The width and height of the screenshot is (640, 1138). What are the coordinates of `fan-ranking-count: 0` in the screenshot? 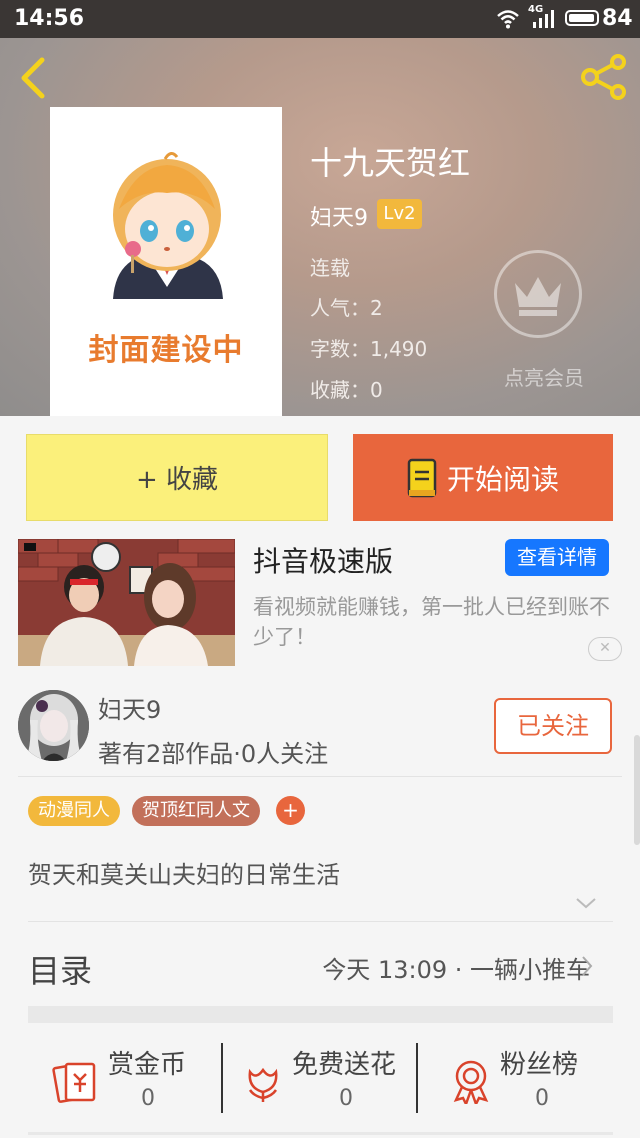 It's located at (542, 1098).